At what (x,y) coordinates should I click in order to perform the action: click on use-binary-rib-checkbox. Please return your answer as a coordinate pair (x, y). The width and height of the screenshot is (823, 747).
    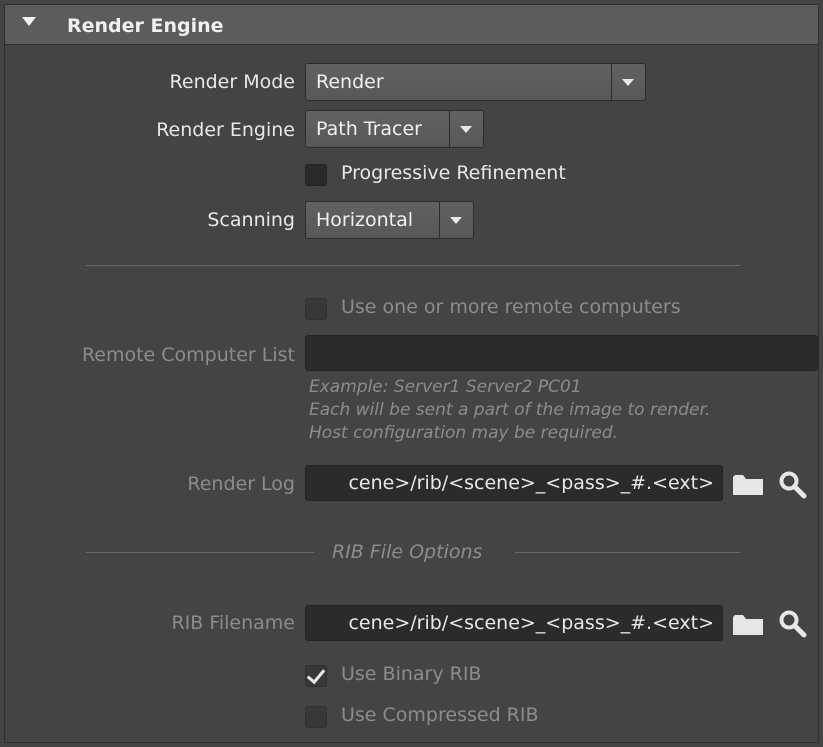
    Looking at the image, I should click on (316, 675).